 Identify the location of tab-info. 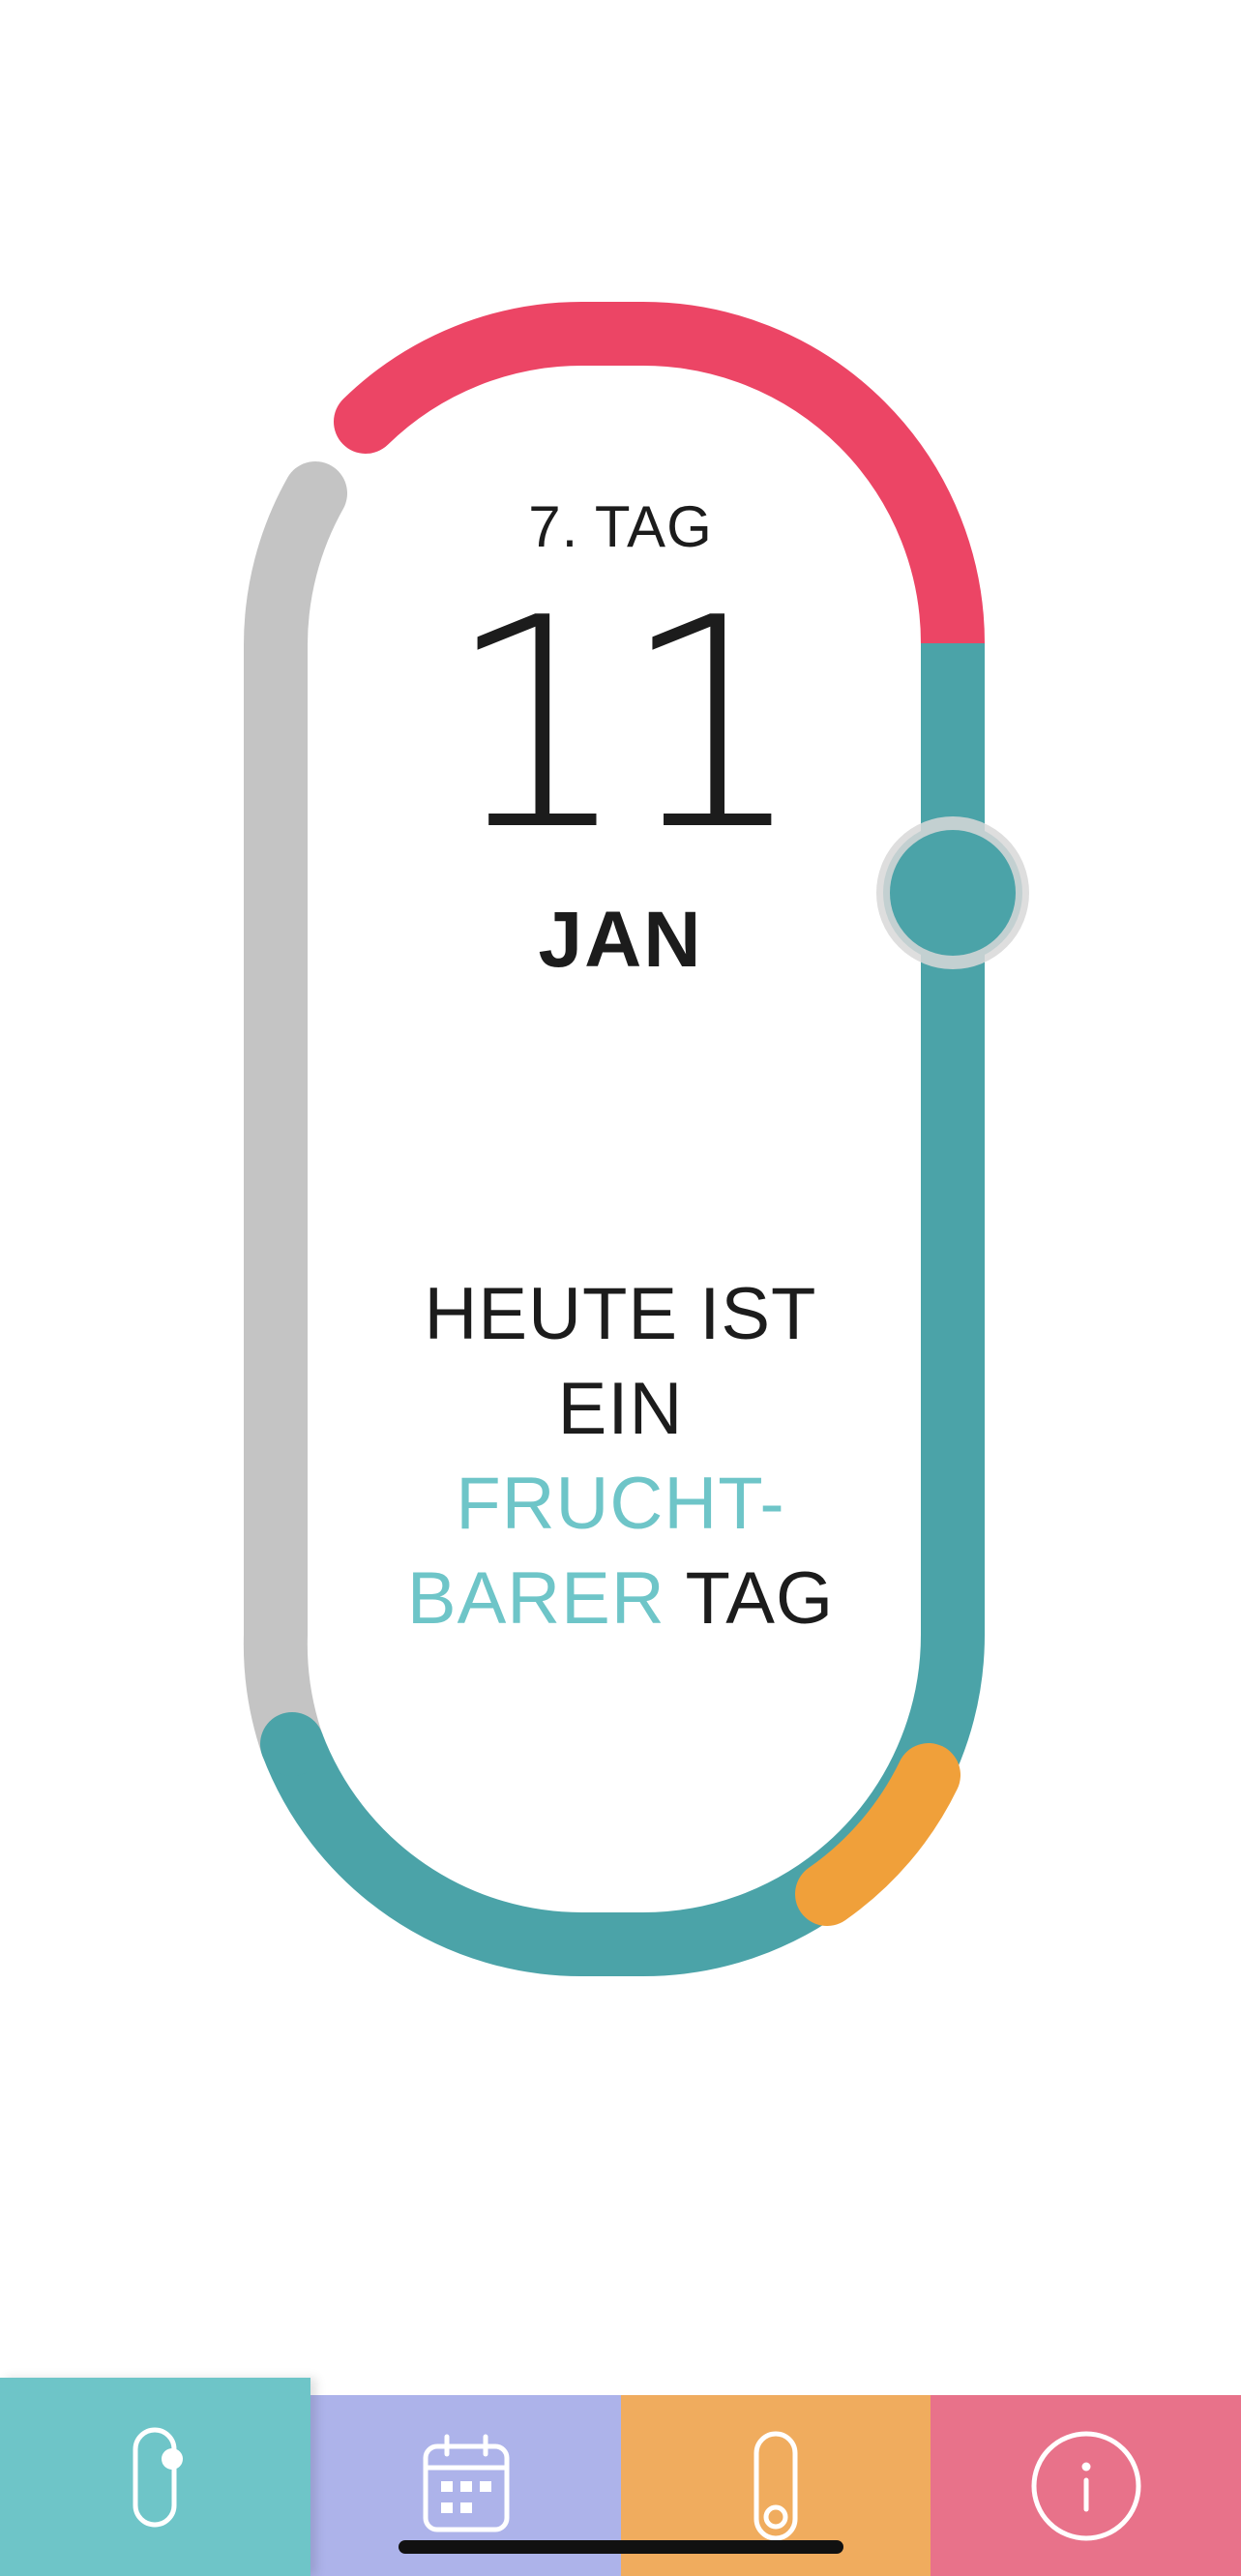
(1086, 2486).